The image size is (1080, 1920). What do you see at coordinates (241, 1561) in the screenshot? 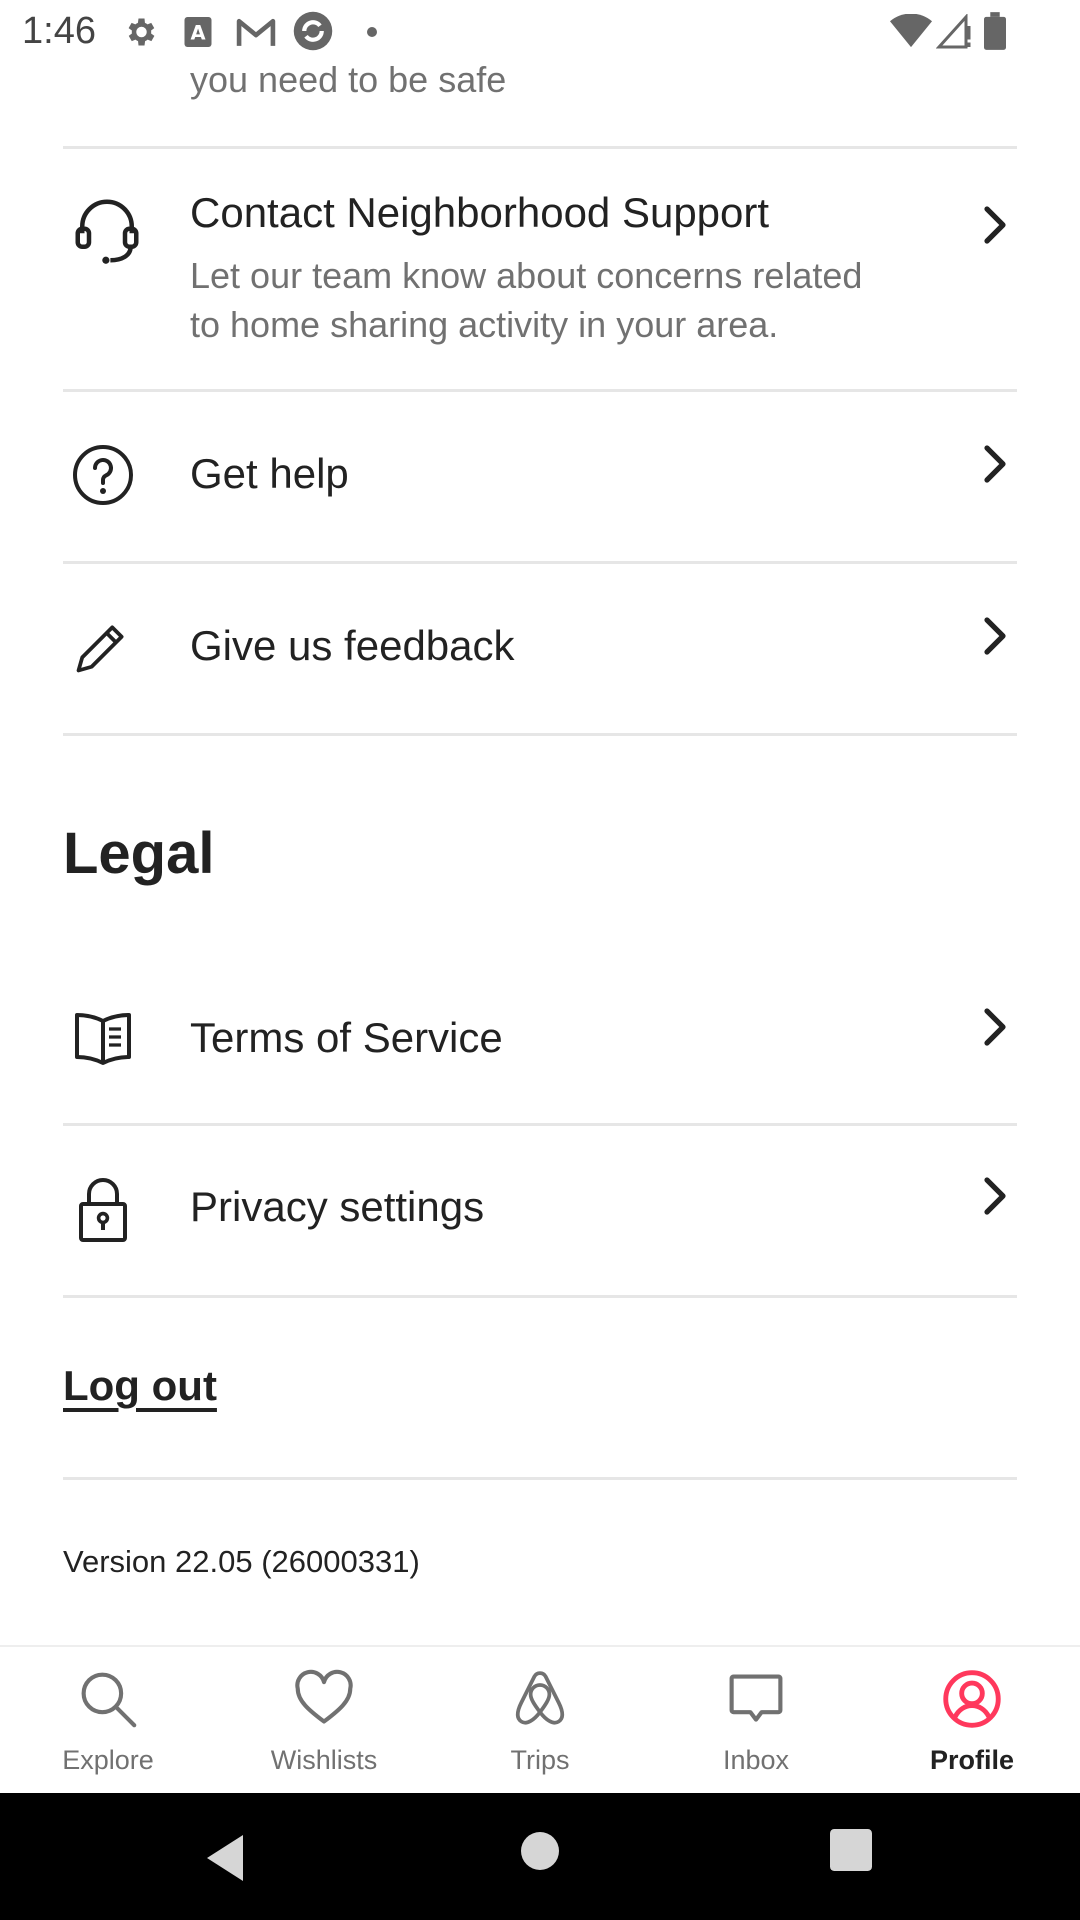
I see `version-text: Version 22.05 (26000331)` at bounding box center [241, 1561].